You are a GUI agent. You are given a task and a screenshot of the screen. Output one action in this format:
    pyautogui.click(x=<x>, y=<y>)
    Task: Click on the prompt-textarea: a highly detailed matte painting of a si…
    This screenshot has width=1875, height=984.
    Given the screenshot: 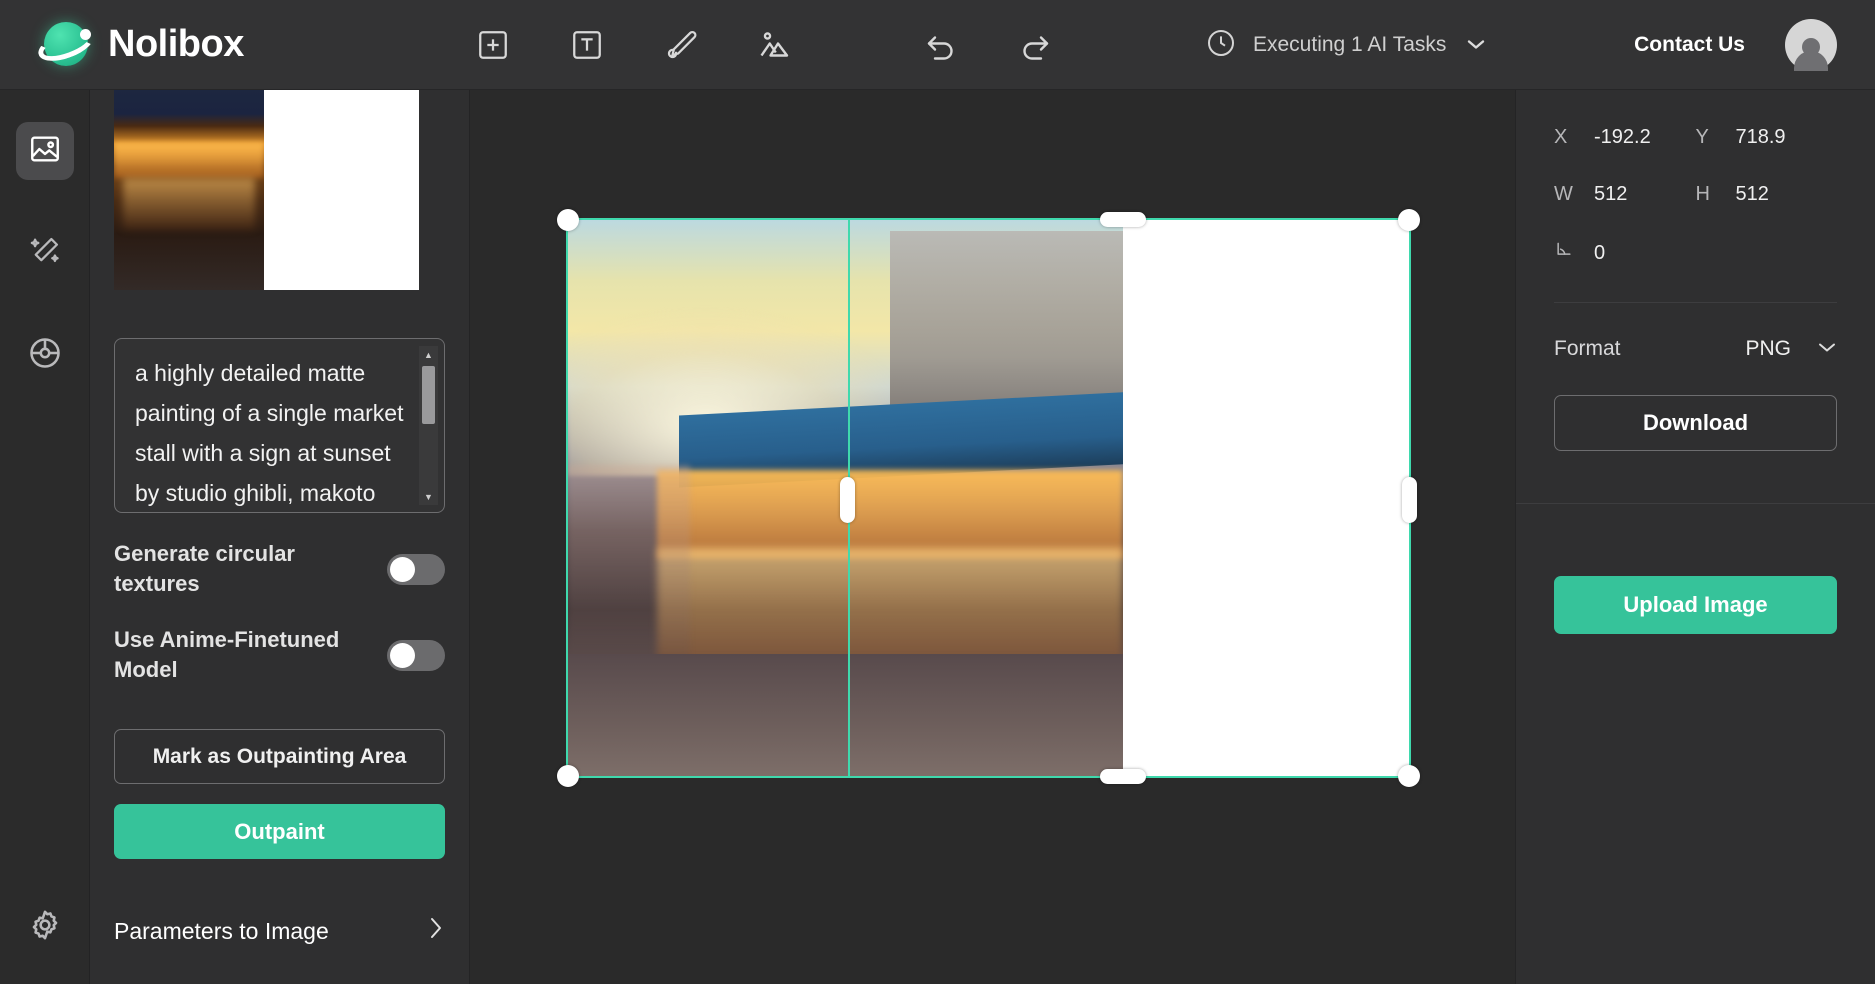 What is the action you would take?
    pyautogui.click(x=279, y=425)
    